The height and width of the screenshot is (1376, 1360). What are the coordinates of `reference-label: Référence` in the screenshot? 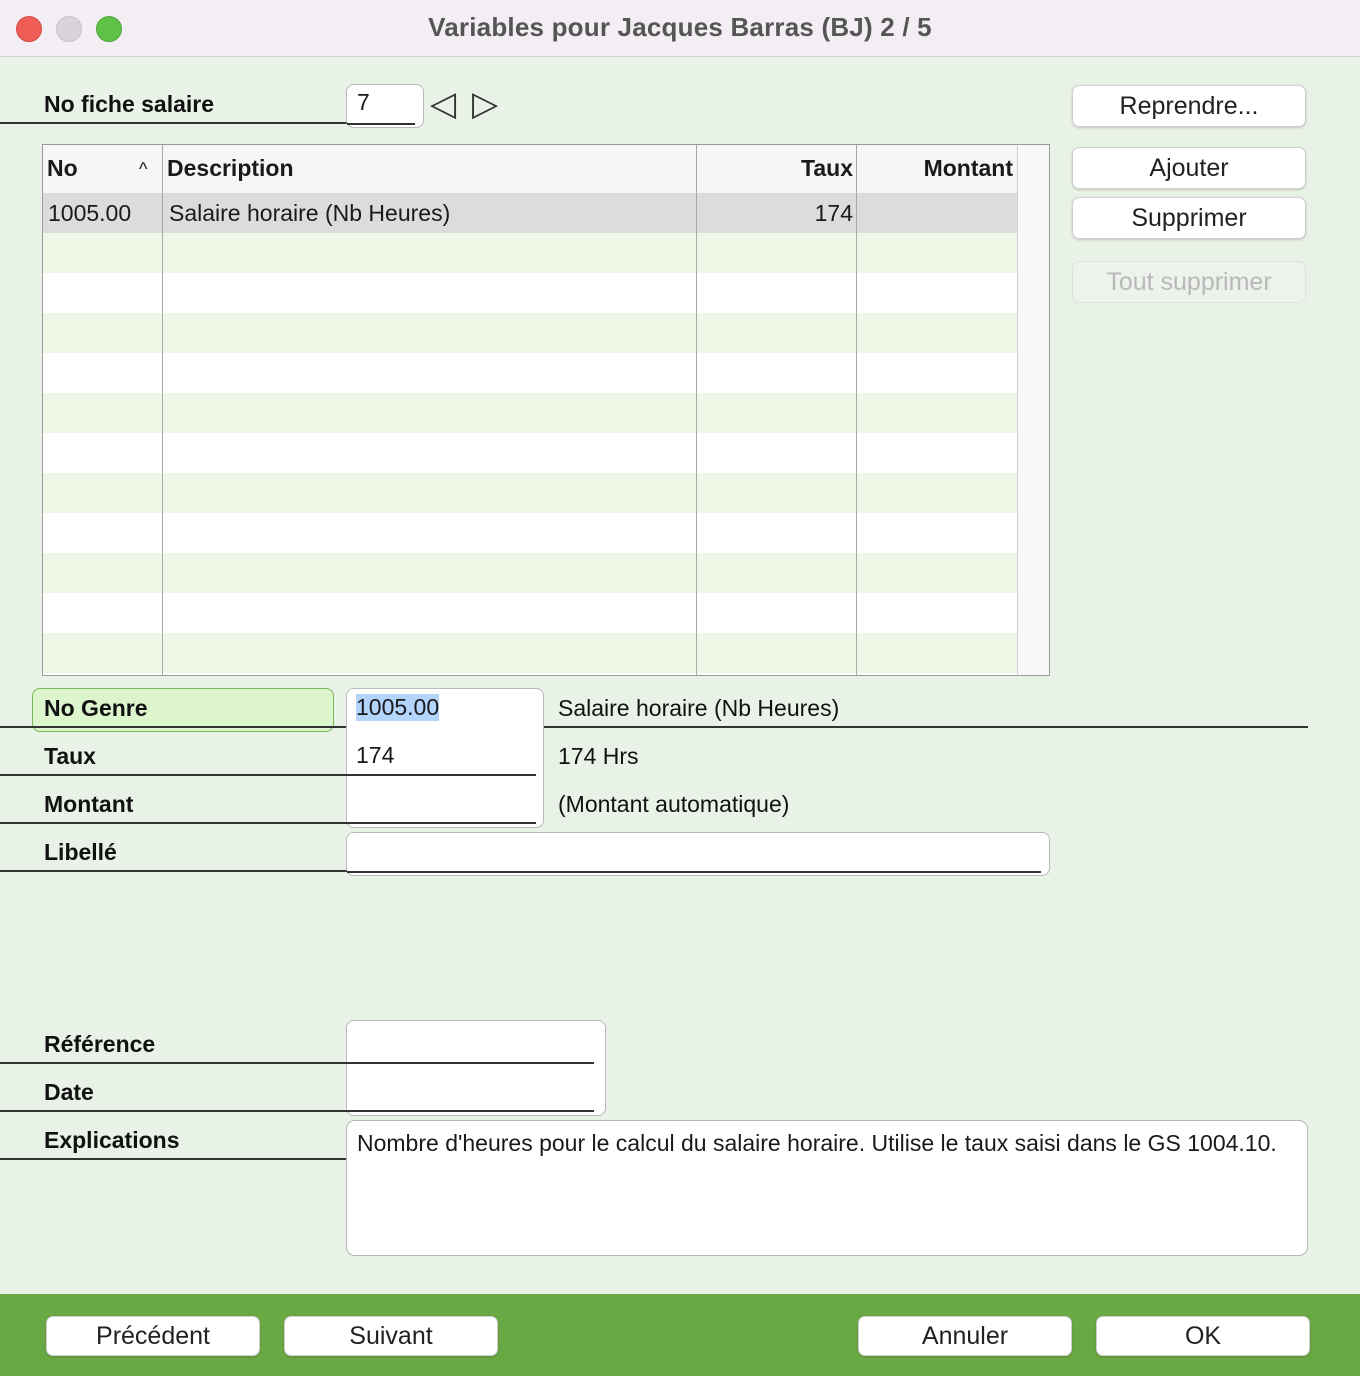 It's located at (100, 1044).